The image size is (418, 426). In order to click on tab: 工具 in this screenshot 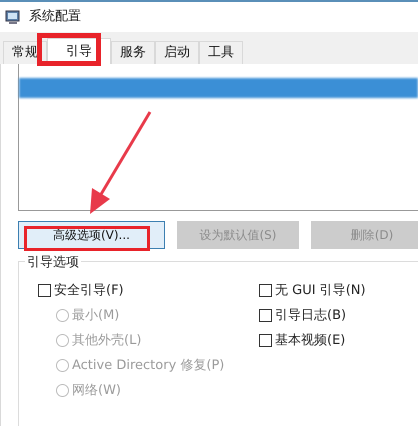, I will do `click(221, 52)`.